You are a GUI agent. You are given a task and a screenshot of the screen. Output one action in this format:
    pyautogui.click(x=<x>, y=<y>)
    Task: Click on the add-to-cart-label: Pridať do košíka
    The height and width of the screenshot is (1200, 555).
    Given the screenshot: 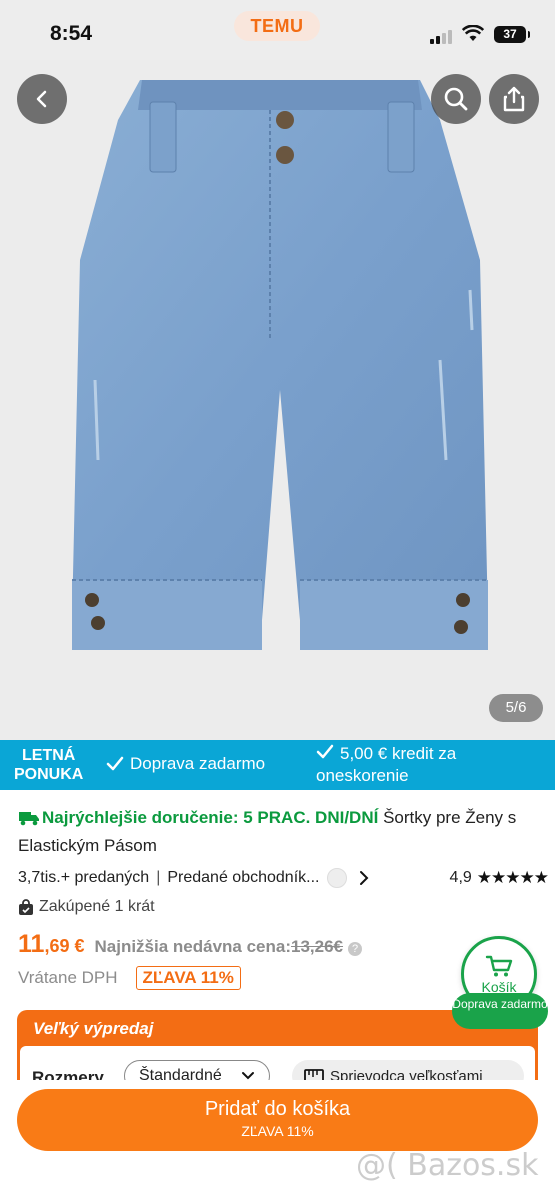 What is the action you would take?
    pyautogui.click(x=277, y=1109)
    